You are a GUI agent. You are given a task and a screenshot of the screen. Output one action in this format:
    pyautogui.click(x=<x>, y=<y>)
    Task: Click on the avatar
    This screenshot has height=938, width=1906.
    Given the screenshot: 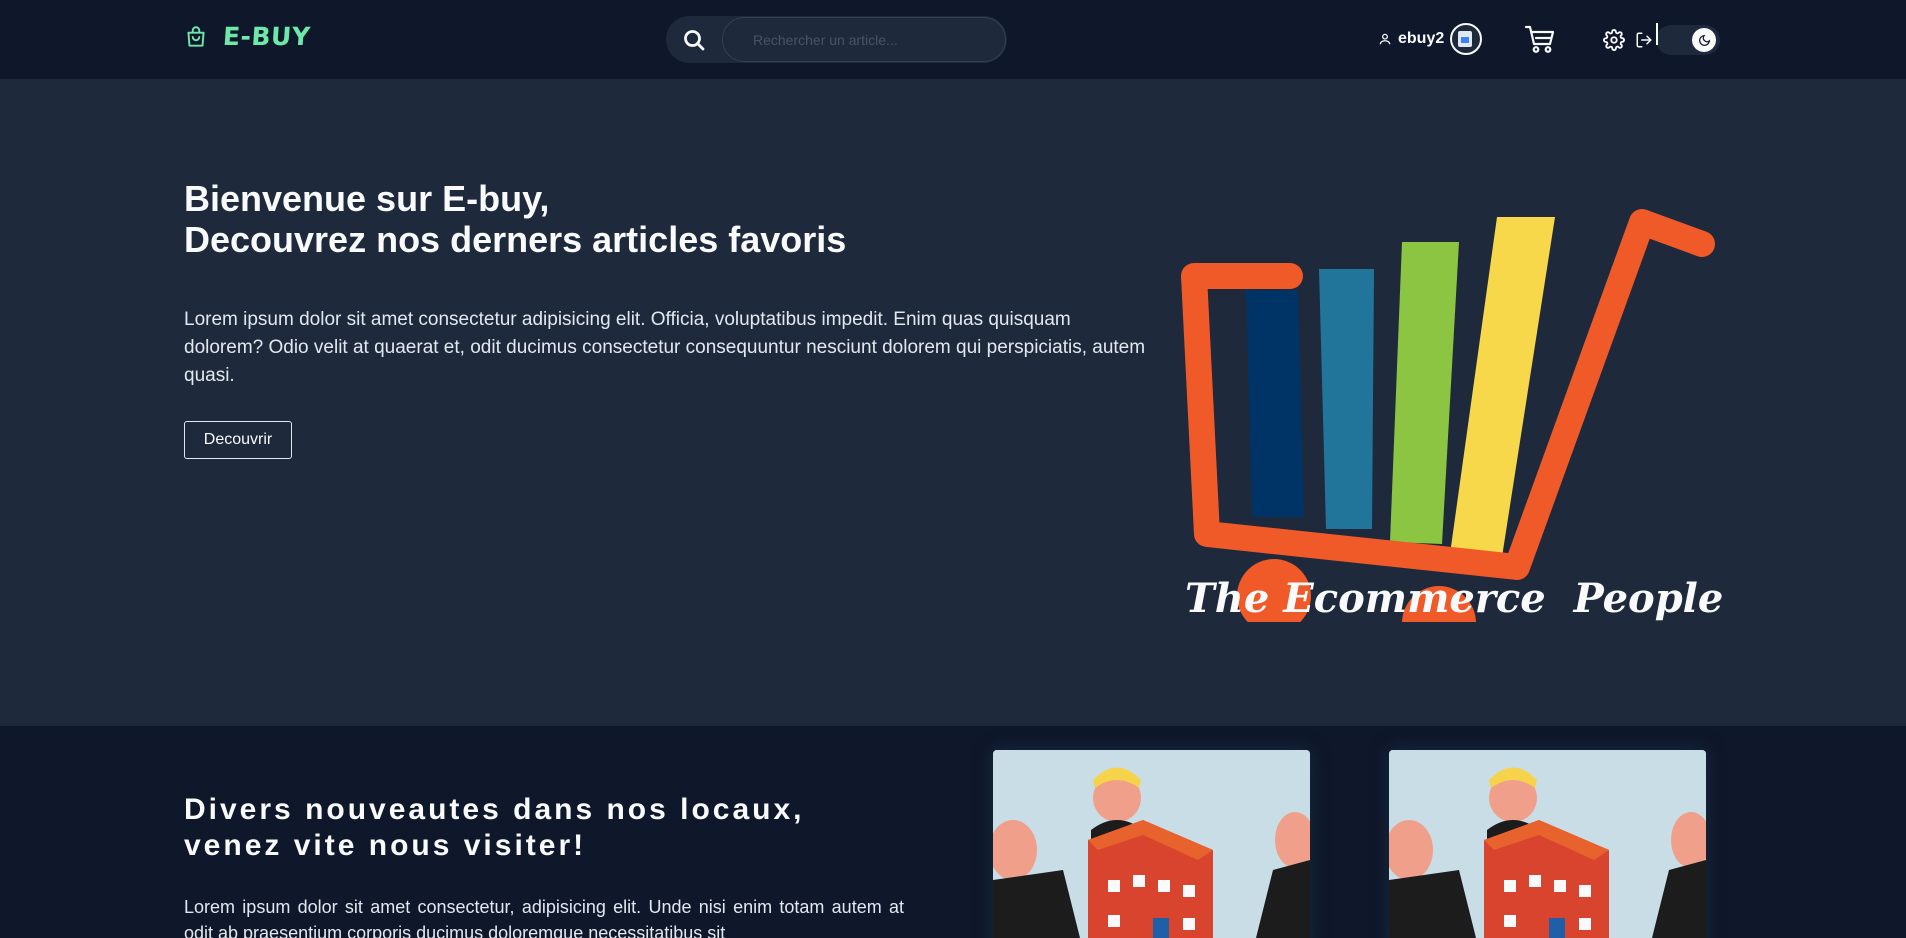 What is the action you would take?
    pyautogui.click(x=1466, y=39)
    